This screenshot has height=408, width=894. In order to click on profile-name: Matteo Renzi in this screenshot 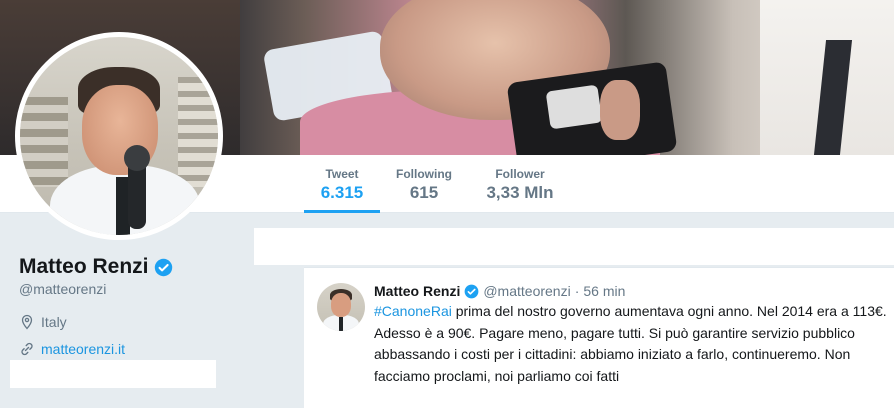, I will do `click(84, 267)`.